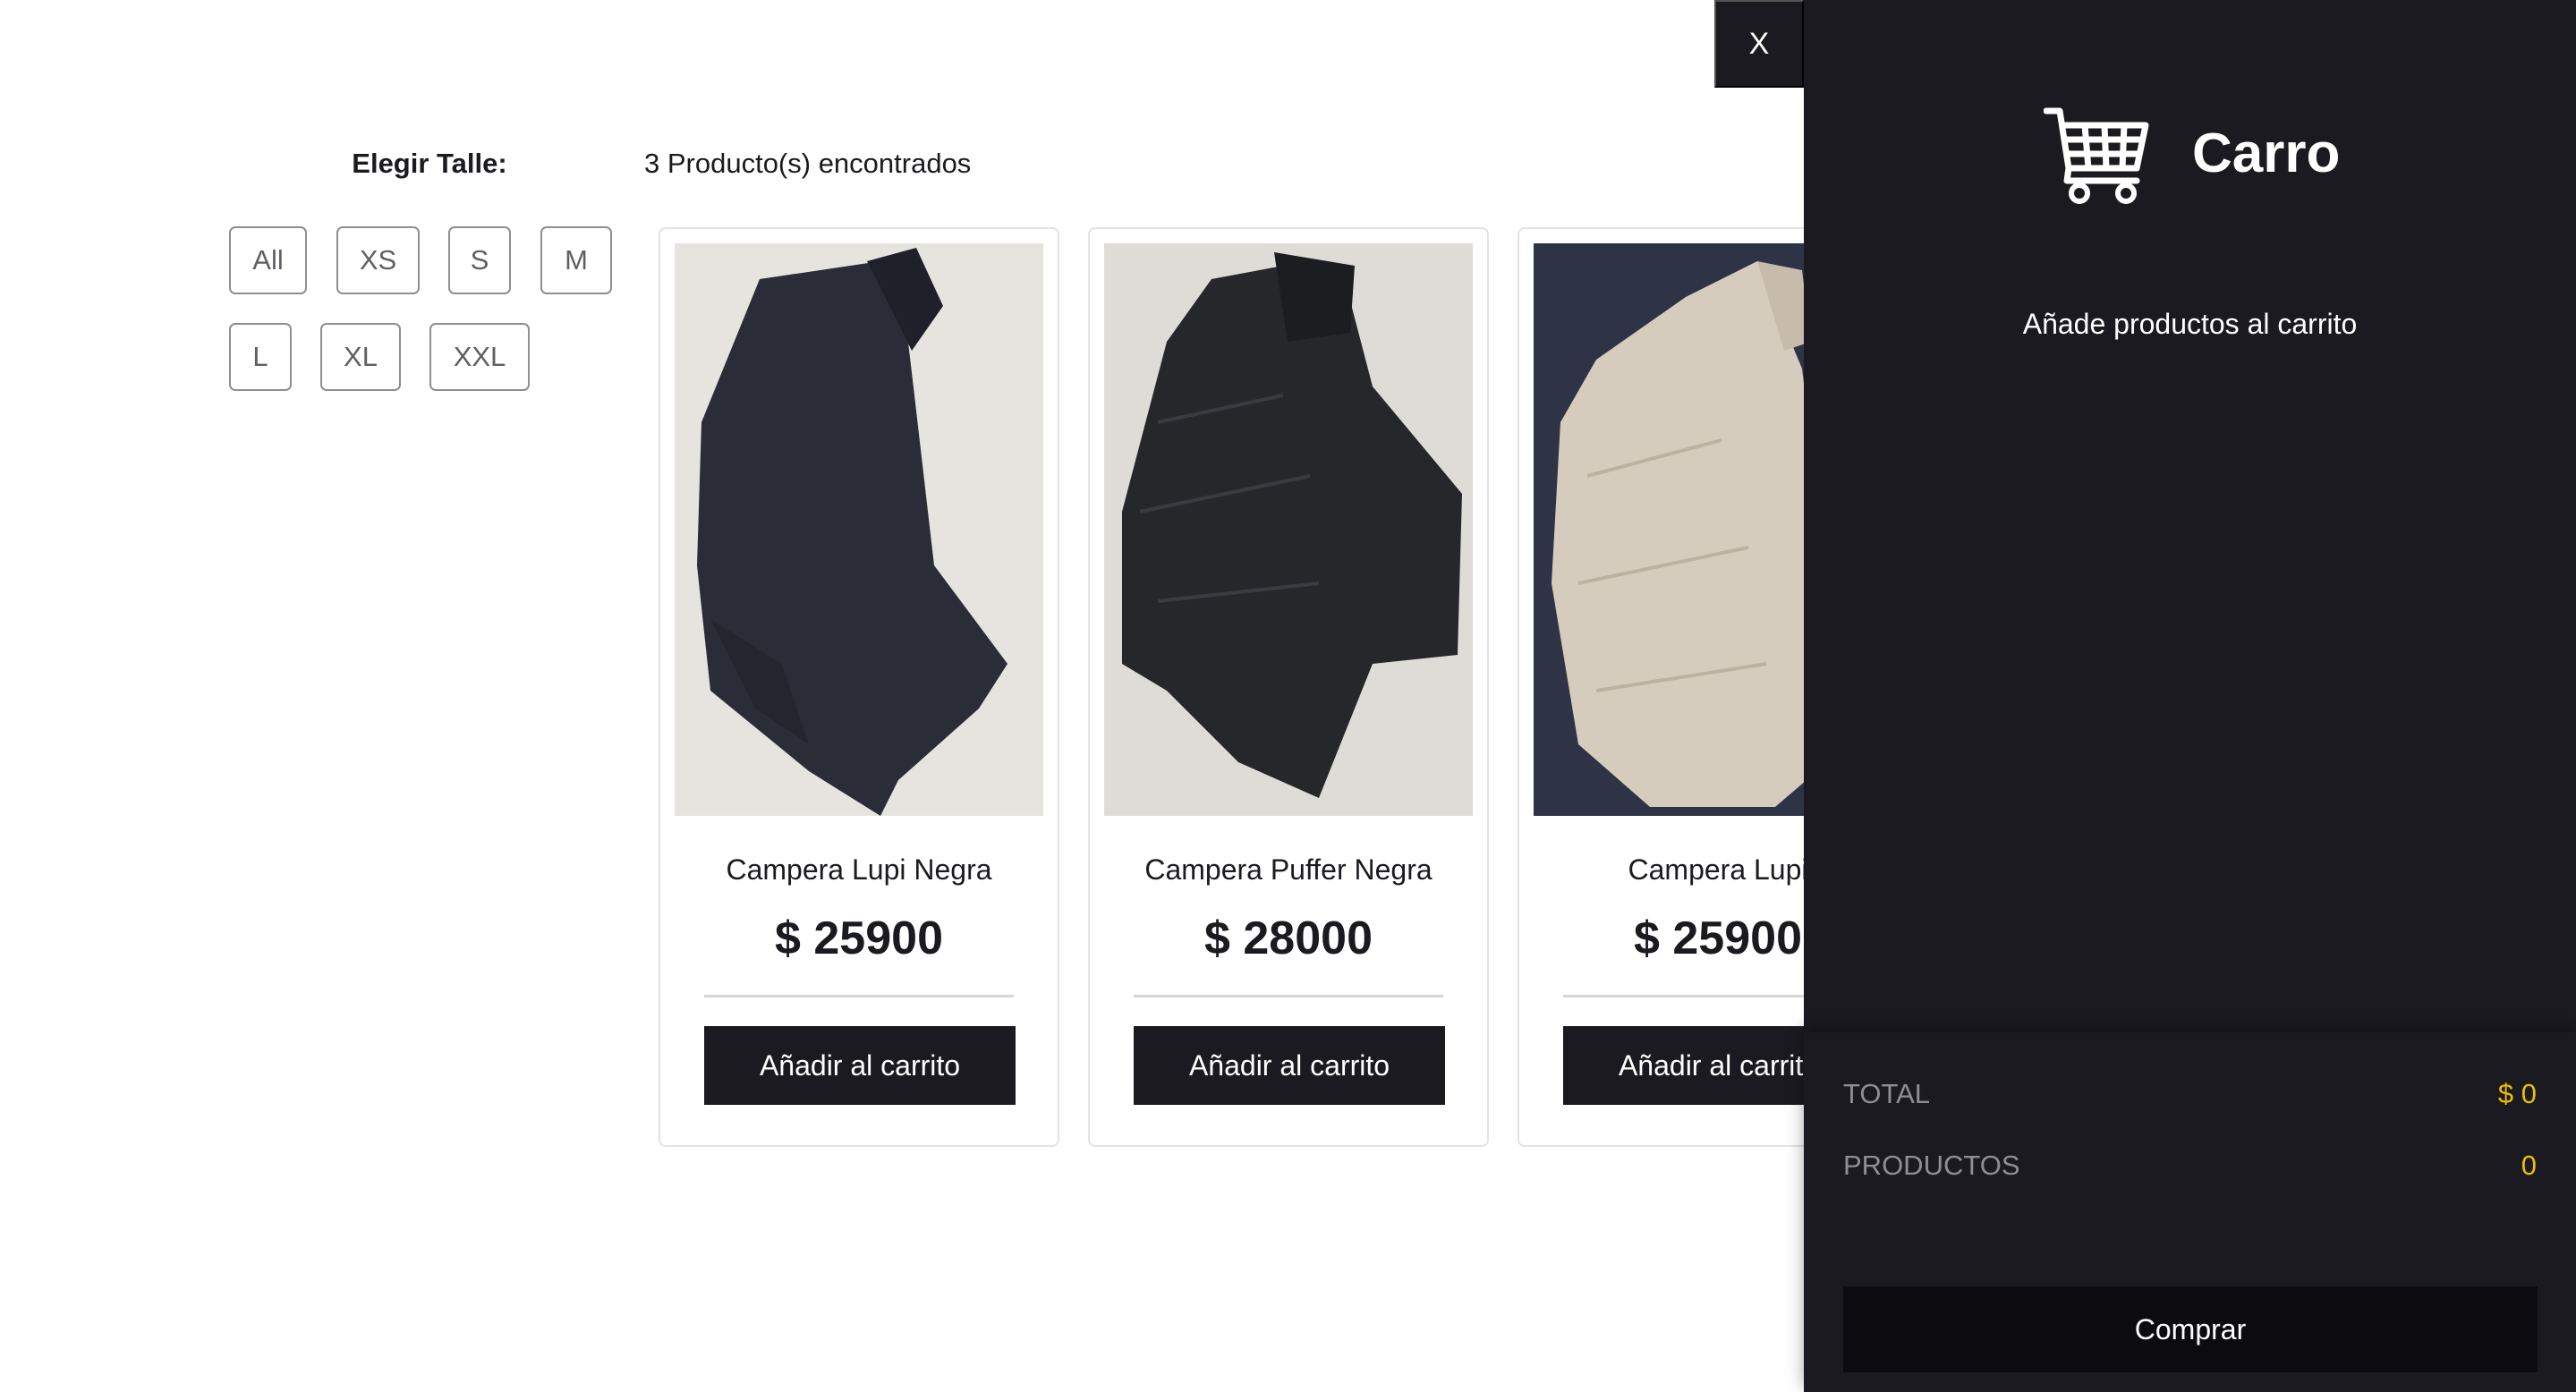 This screenshot has height=1392, width=2576. I want to click on cart-products-row: PRODUCTOS 0, so click(2190, 1165).